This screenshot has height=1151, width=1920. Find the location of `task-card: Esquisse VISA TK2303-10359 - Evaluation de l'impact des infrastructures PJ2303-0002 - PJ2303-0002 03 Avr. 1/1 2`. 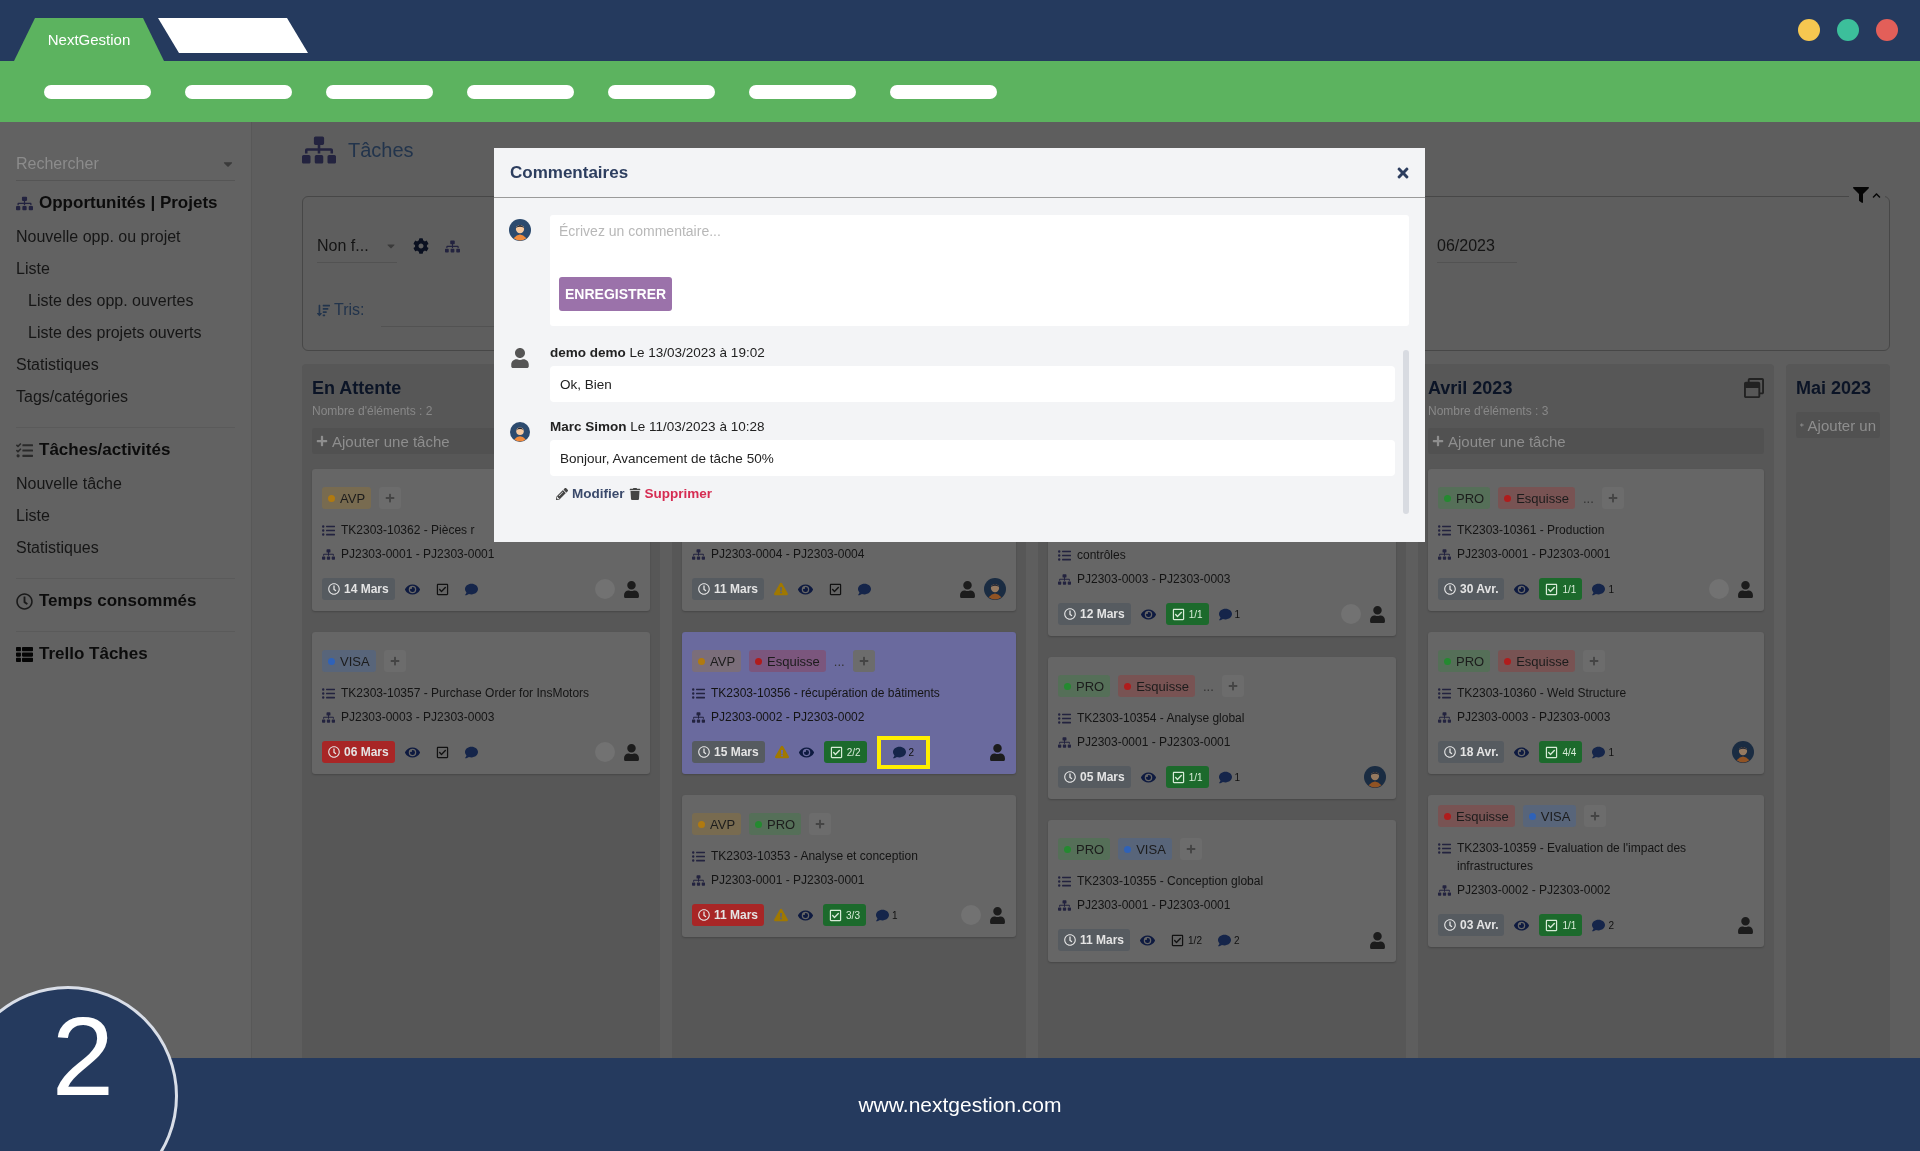

task-card: Esquisse VISA TK2303-10359 - Evaluation de l'impact des infrastructures PJ2303-0002 - PJ2303-0002 03 Avr. 1/1 2 is located at coordinates (1596, 871).